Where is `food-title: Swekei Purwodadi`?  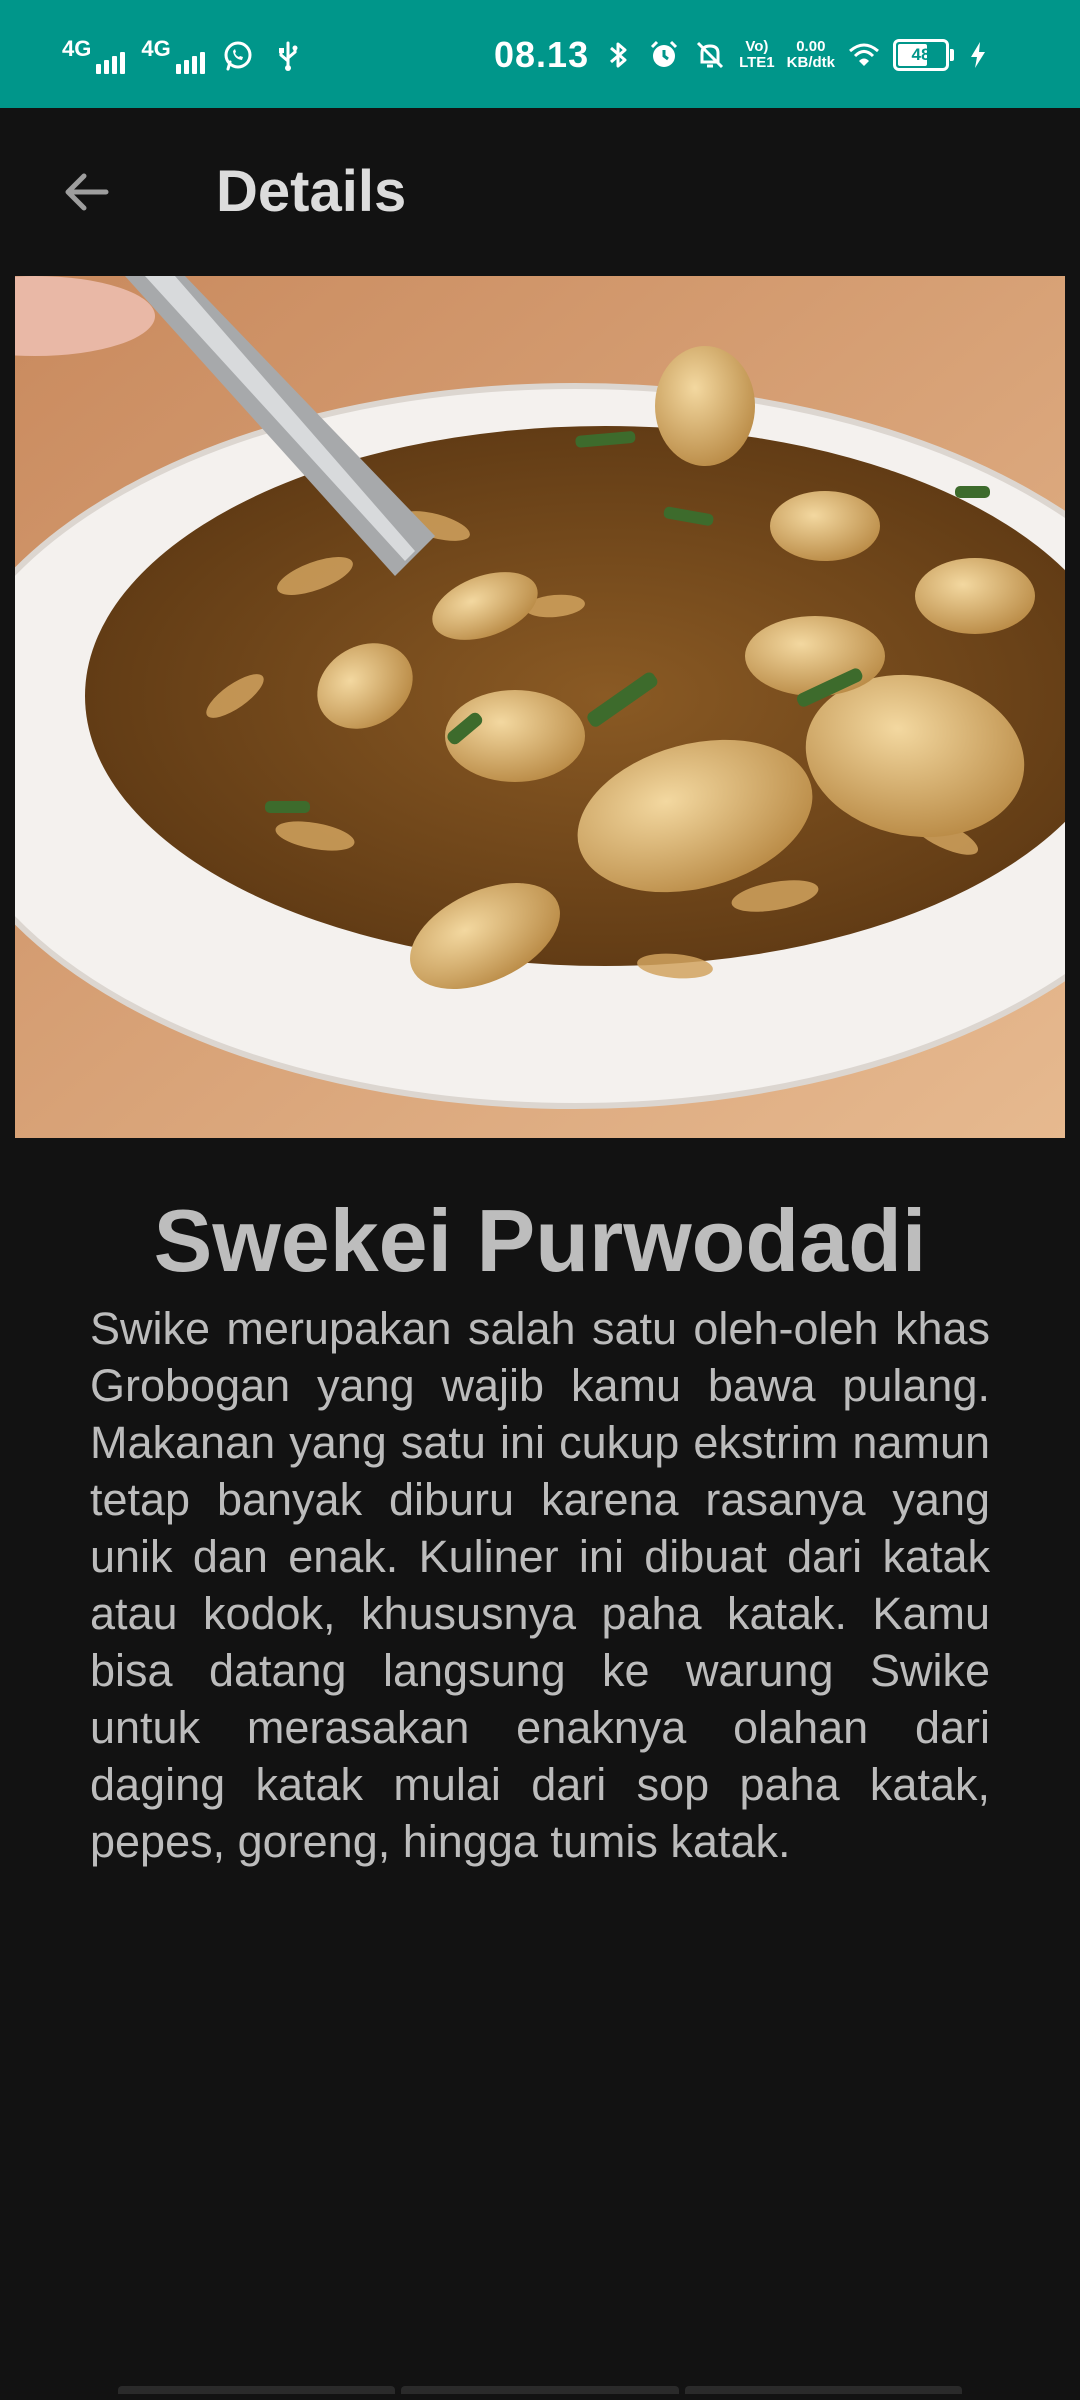 food-title: Swekei Purwodadi is located at coordinates (540, 1240).